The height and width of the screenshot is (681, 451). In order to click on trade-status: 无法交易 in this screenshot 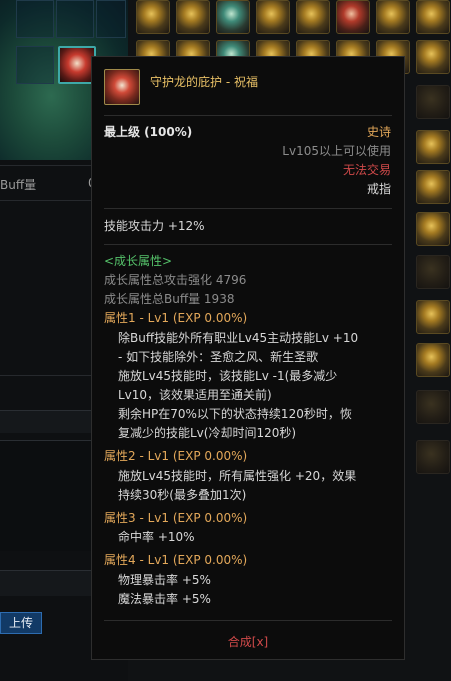, I will do `click(366, 170)`.